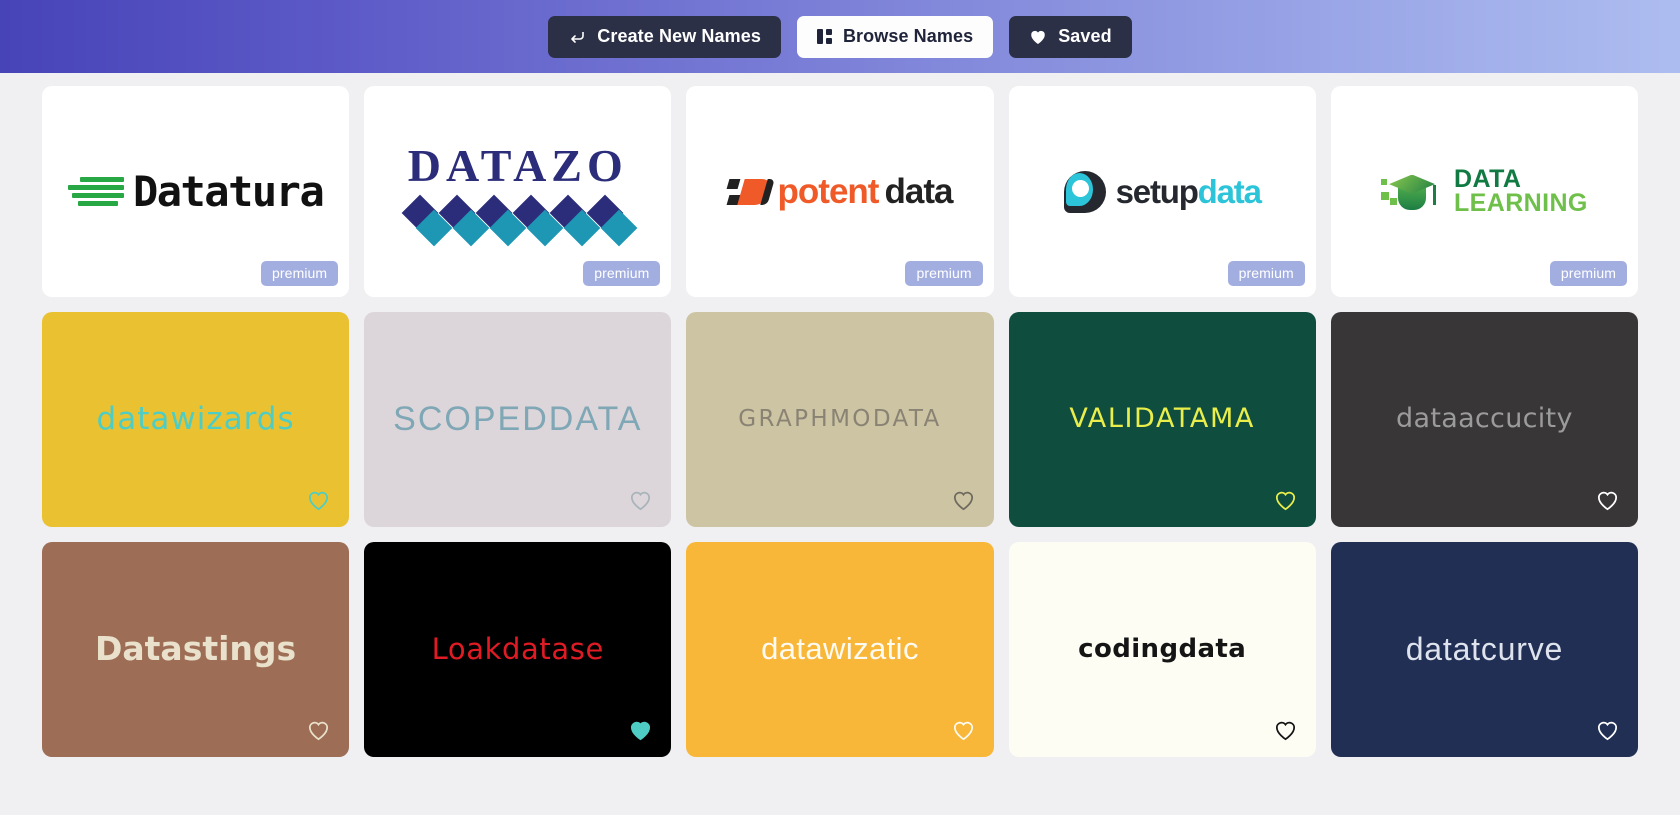 This screenshot has width=1680, height=815. I want to click on datatura-wordmark: Datatura, so click(228, 191).